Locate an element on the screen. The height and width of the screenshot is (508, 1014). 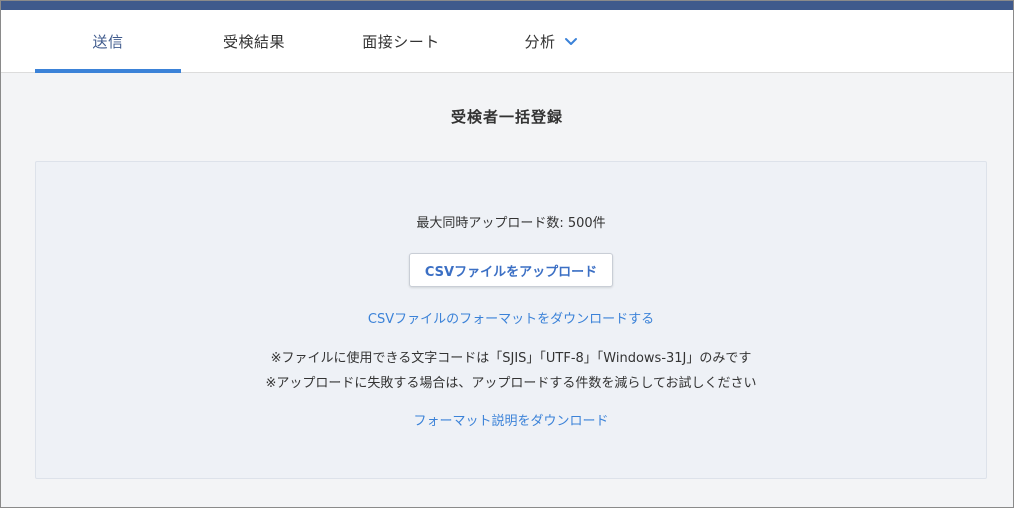
top-accent-bar is located at coordinates (507, 5).